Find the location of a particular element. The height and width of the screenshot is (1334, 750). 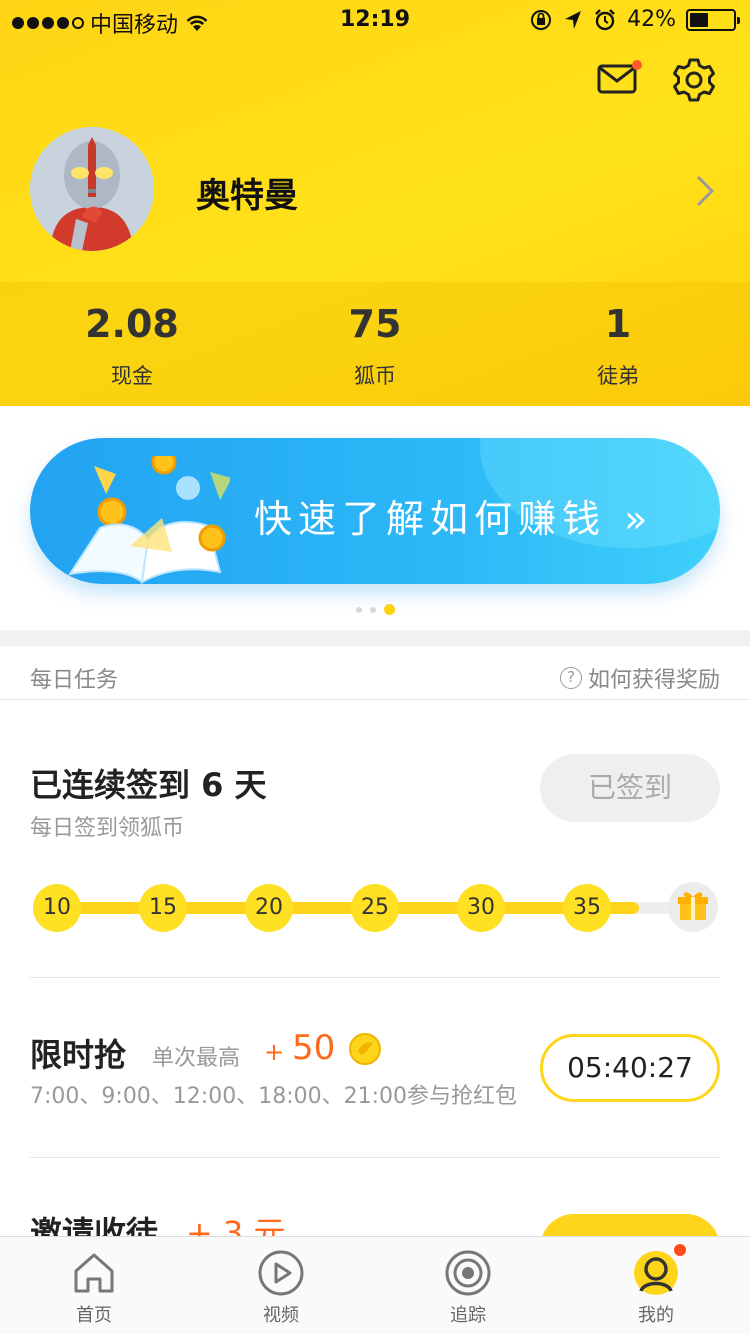

flash-sale-plus: + is located at coordinates (274, 1052).